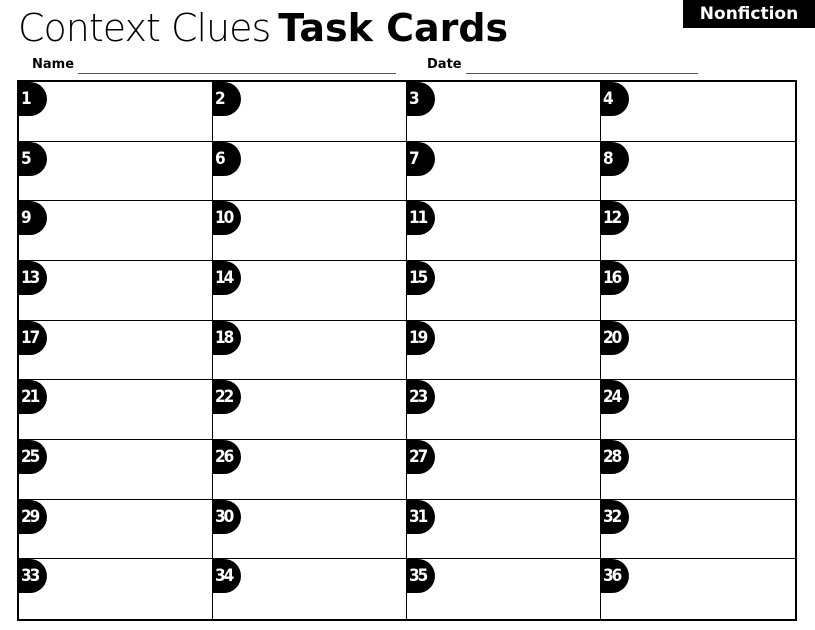 This screenshot has height=630, width=815. Describe the element at coordinates (421, 218) in the screenshot. I see `card-number-badge: 11` at that location.